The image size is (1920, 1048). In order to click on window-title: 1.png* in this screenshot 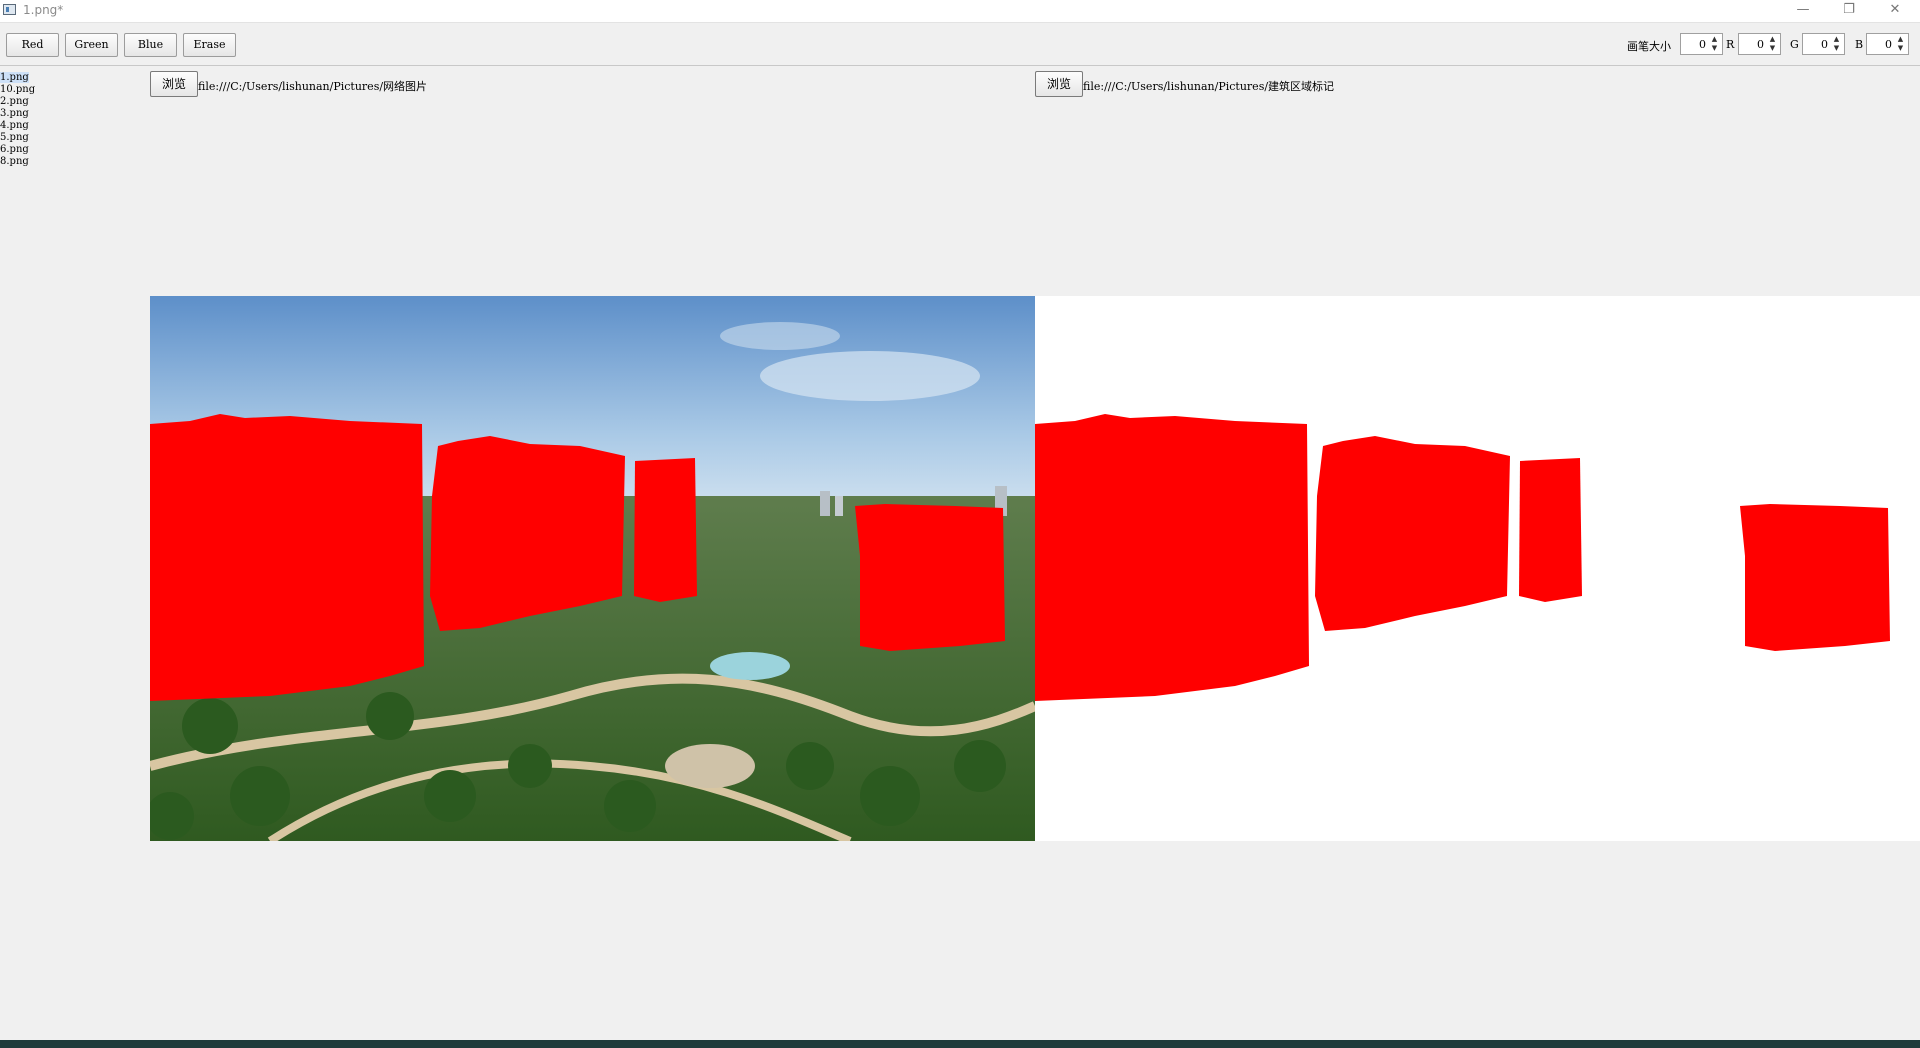, I will do `click(43, 10)`.